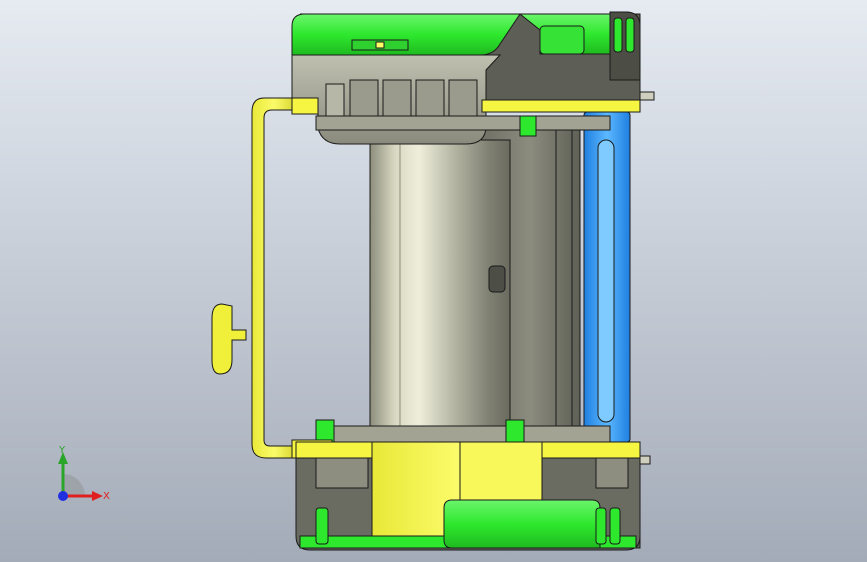  What do you see at coordinates (497, 279) in the screenshot?
I see `cylinder-hole` at bounding box center [497, 279].